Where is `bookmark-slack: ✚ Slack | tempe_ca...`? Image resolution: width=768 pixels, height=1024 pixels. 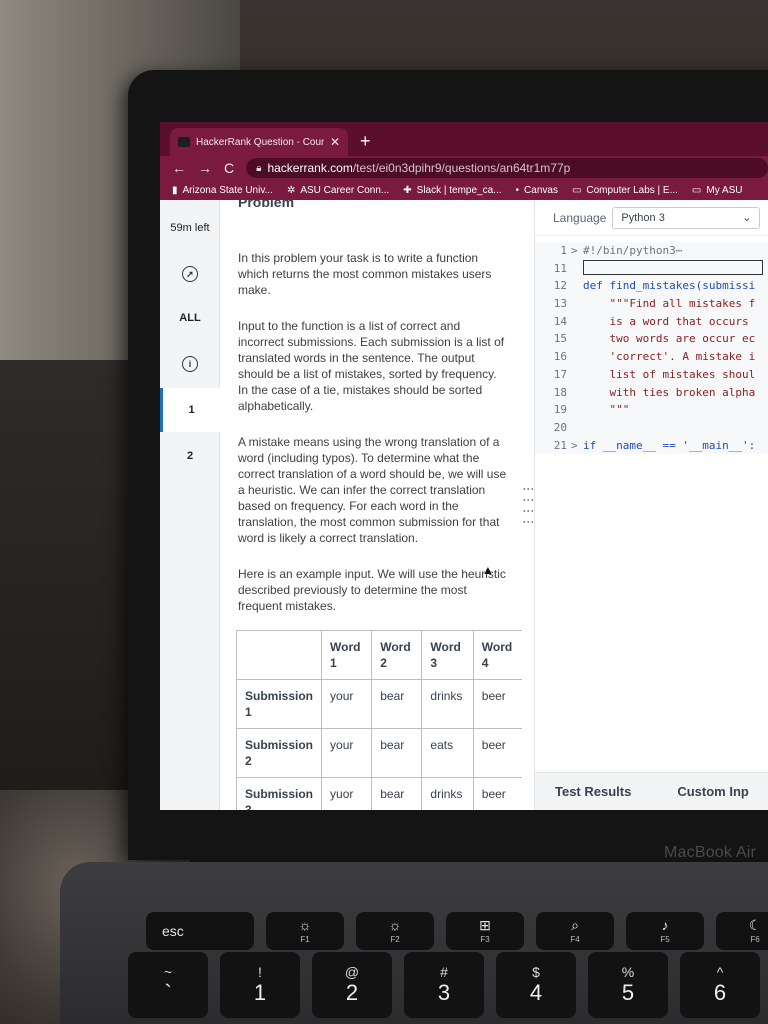 bookmark-slack: ✚ Slack | tempe_ca... is located at coordinates (452, 190).